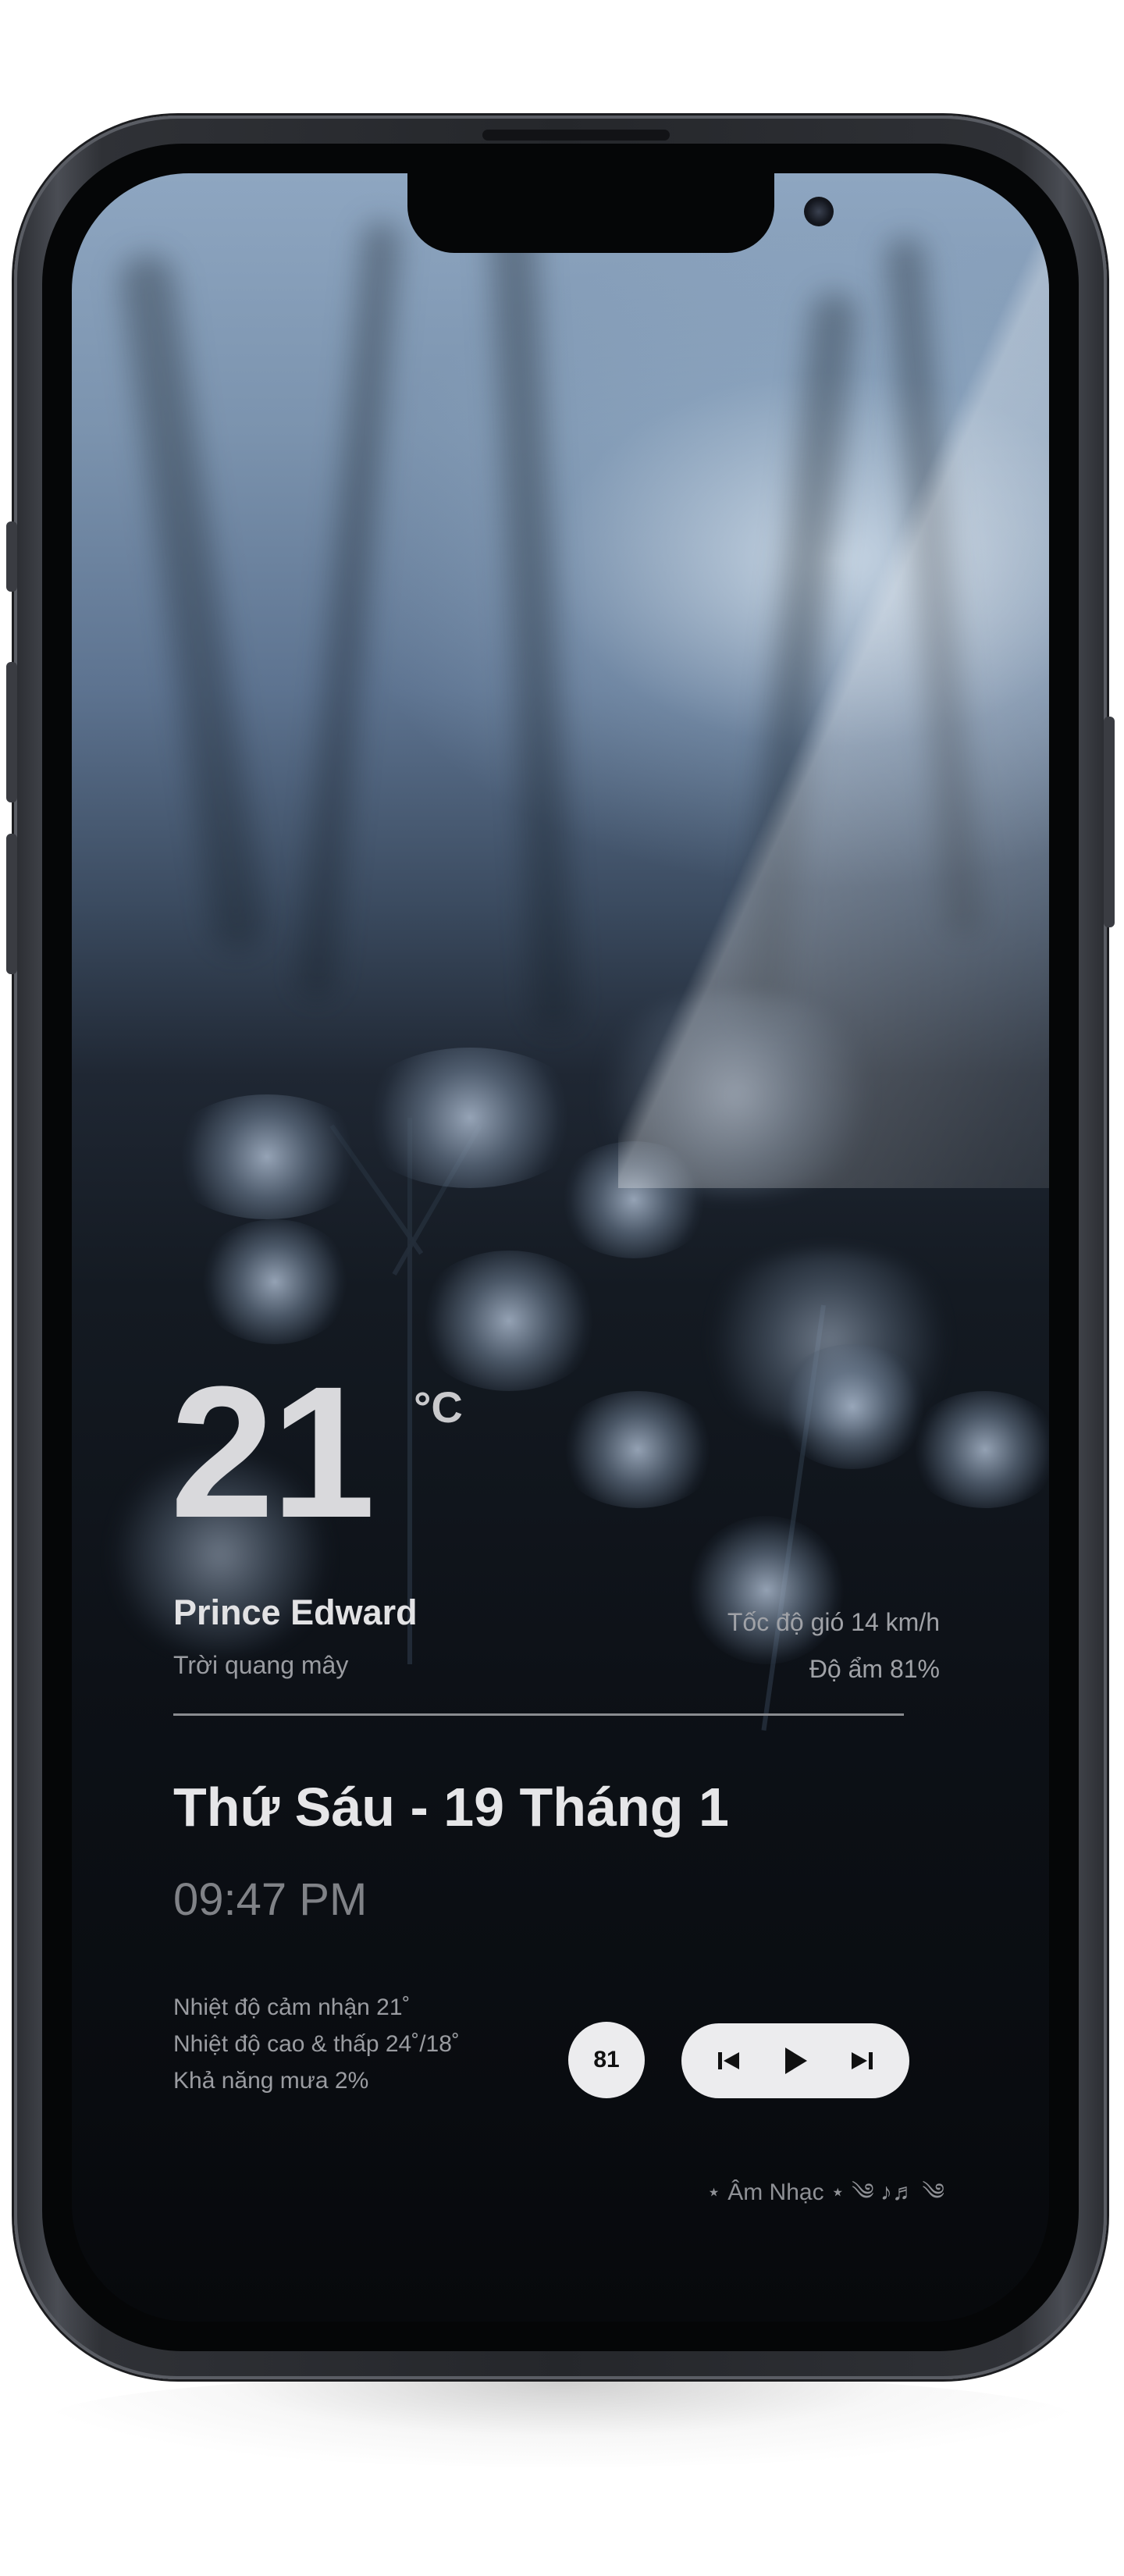  I want to click on feels-like: Nhiệt độ cảm nhận 21˚, so click(292, 2007).